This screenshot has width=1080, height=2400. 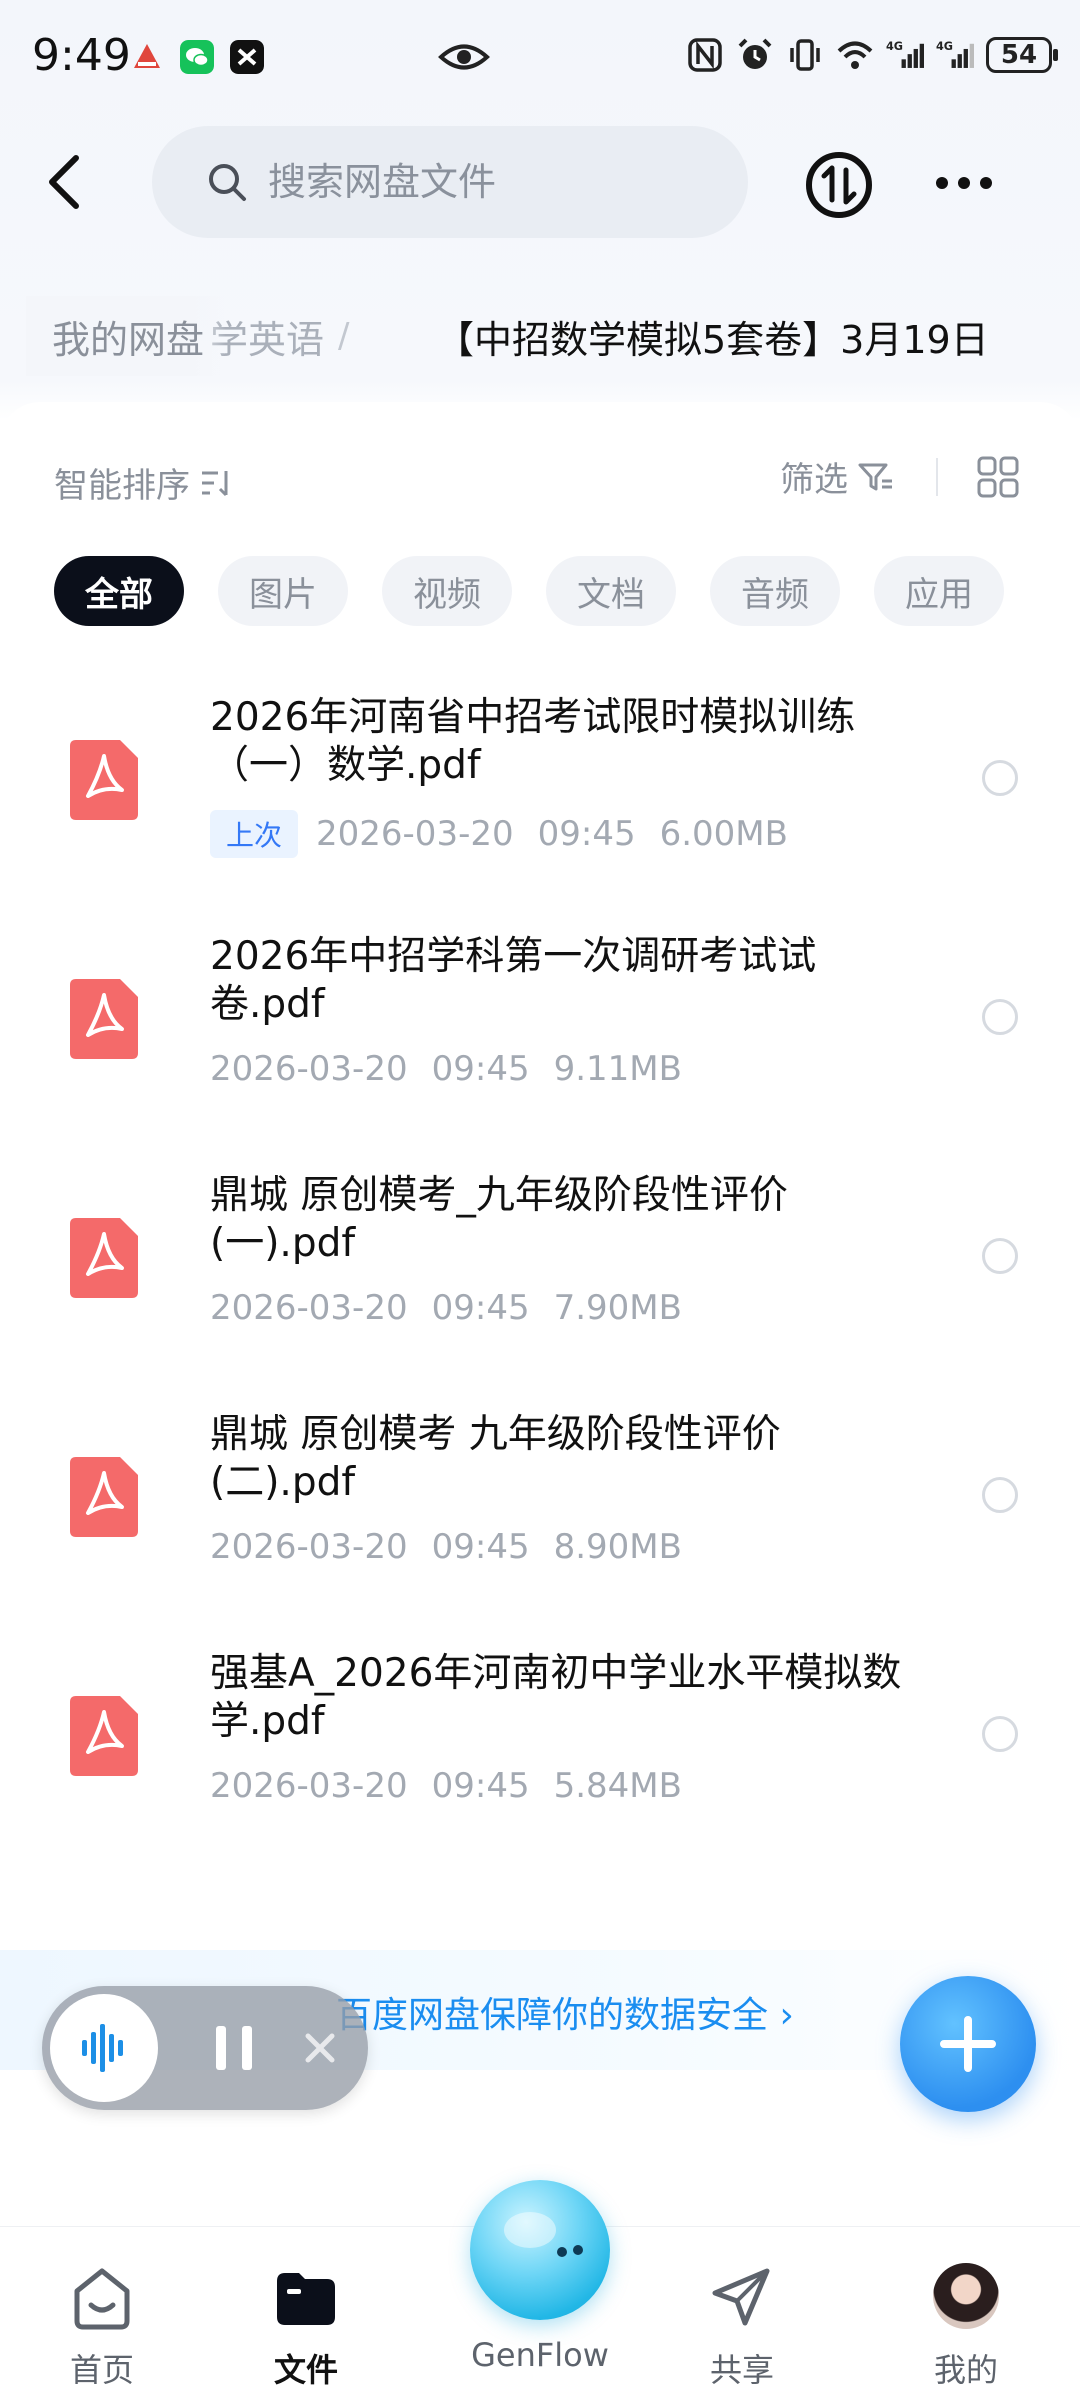 I want to click on paper-plane-icon, so click(x=741, y=2297).